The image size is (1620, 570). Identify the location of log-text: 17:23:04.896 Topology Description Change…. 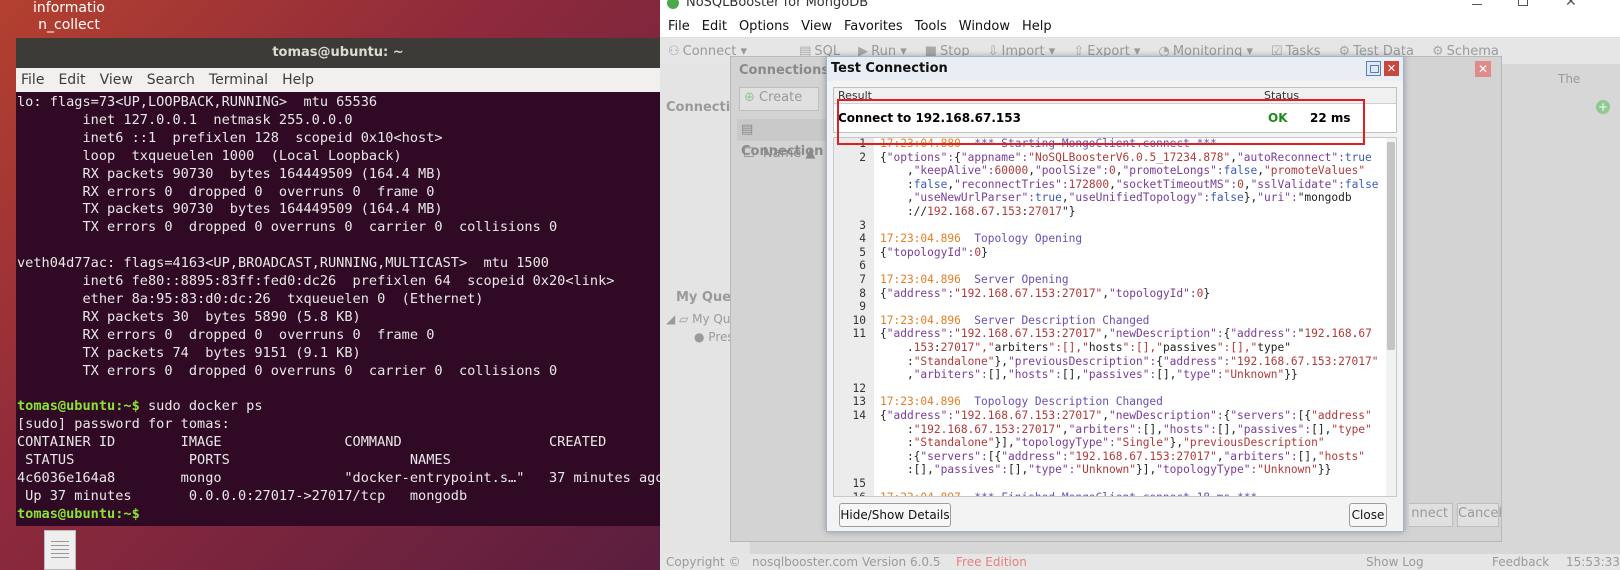
(1021, 402).